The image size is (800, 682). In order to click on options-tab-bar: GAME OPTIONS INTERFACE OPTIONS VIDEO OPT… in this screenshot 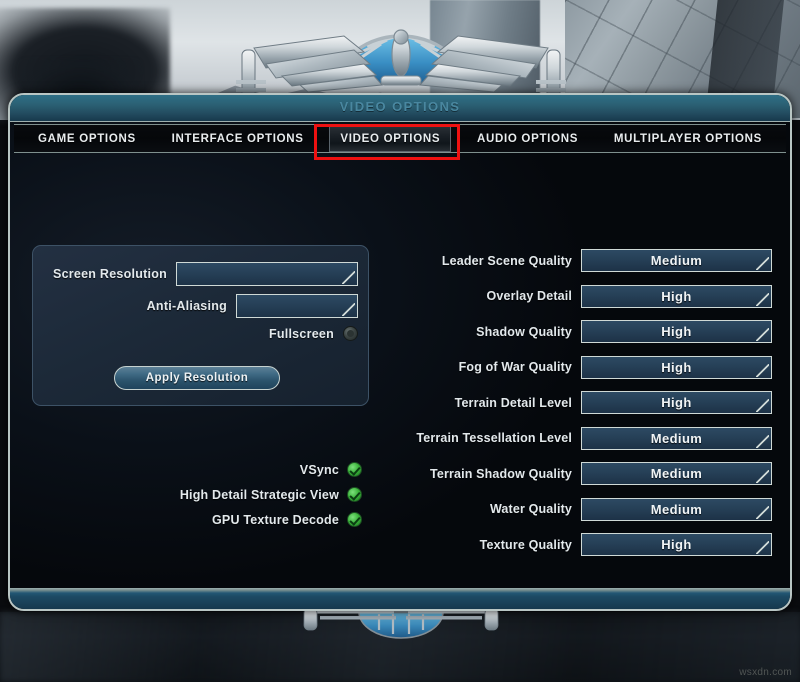, I will do `click(400, 138)`.